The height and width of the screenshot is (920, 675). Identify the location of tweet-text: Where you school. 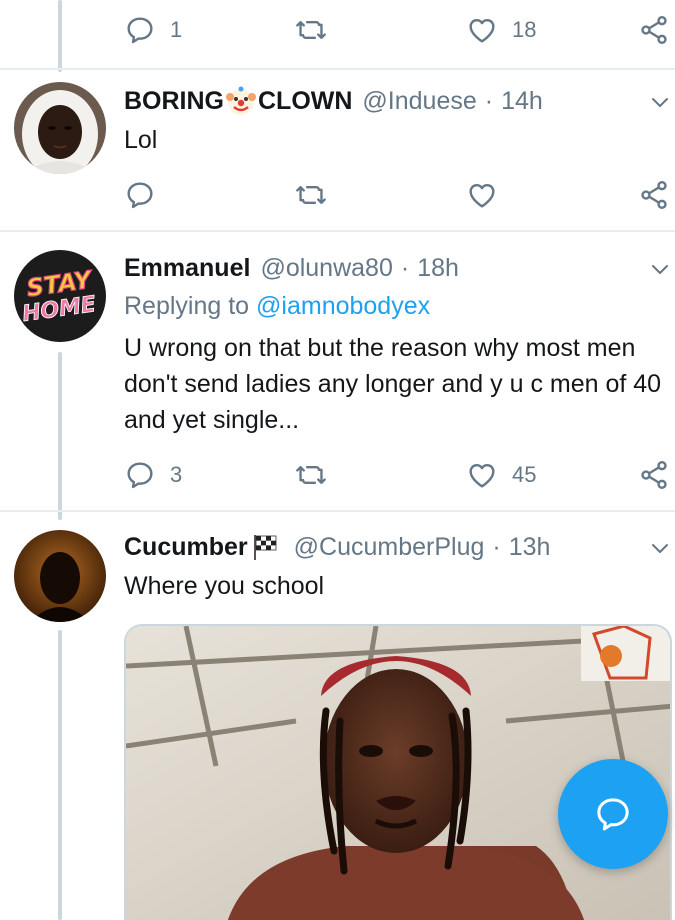
(224, 586).